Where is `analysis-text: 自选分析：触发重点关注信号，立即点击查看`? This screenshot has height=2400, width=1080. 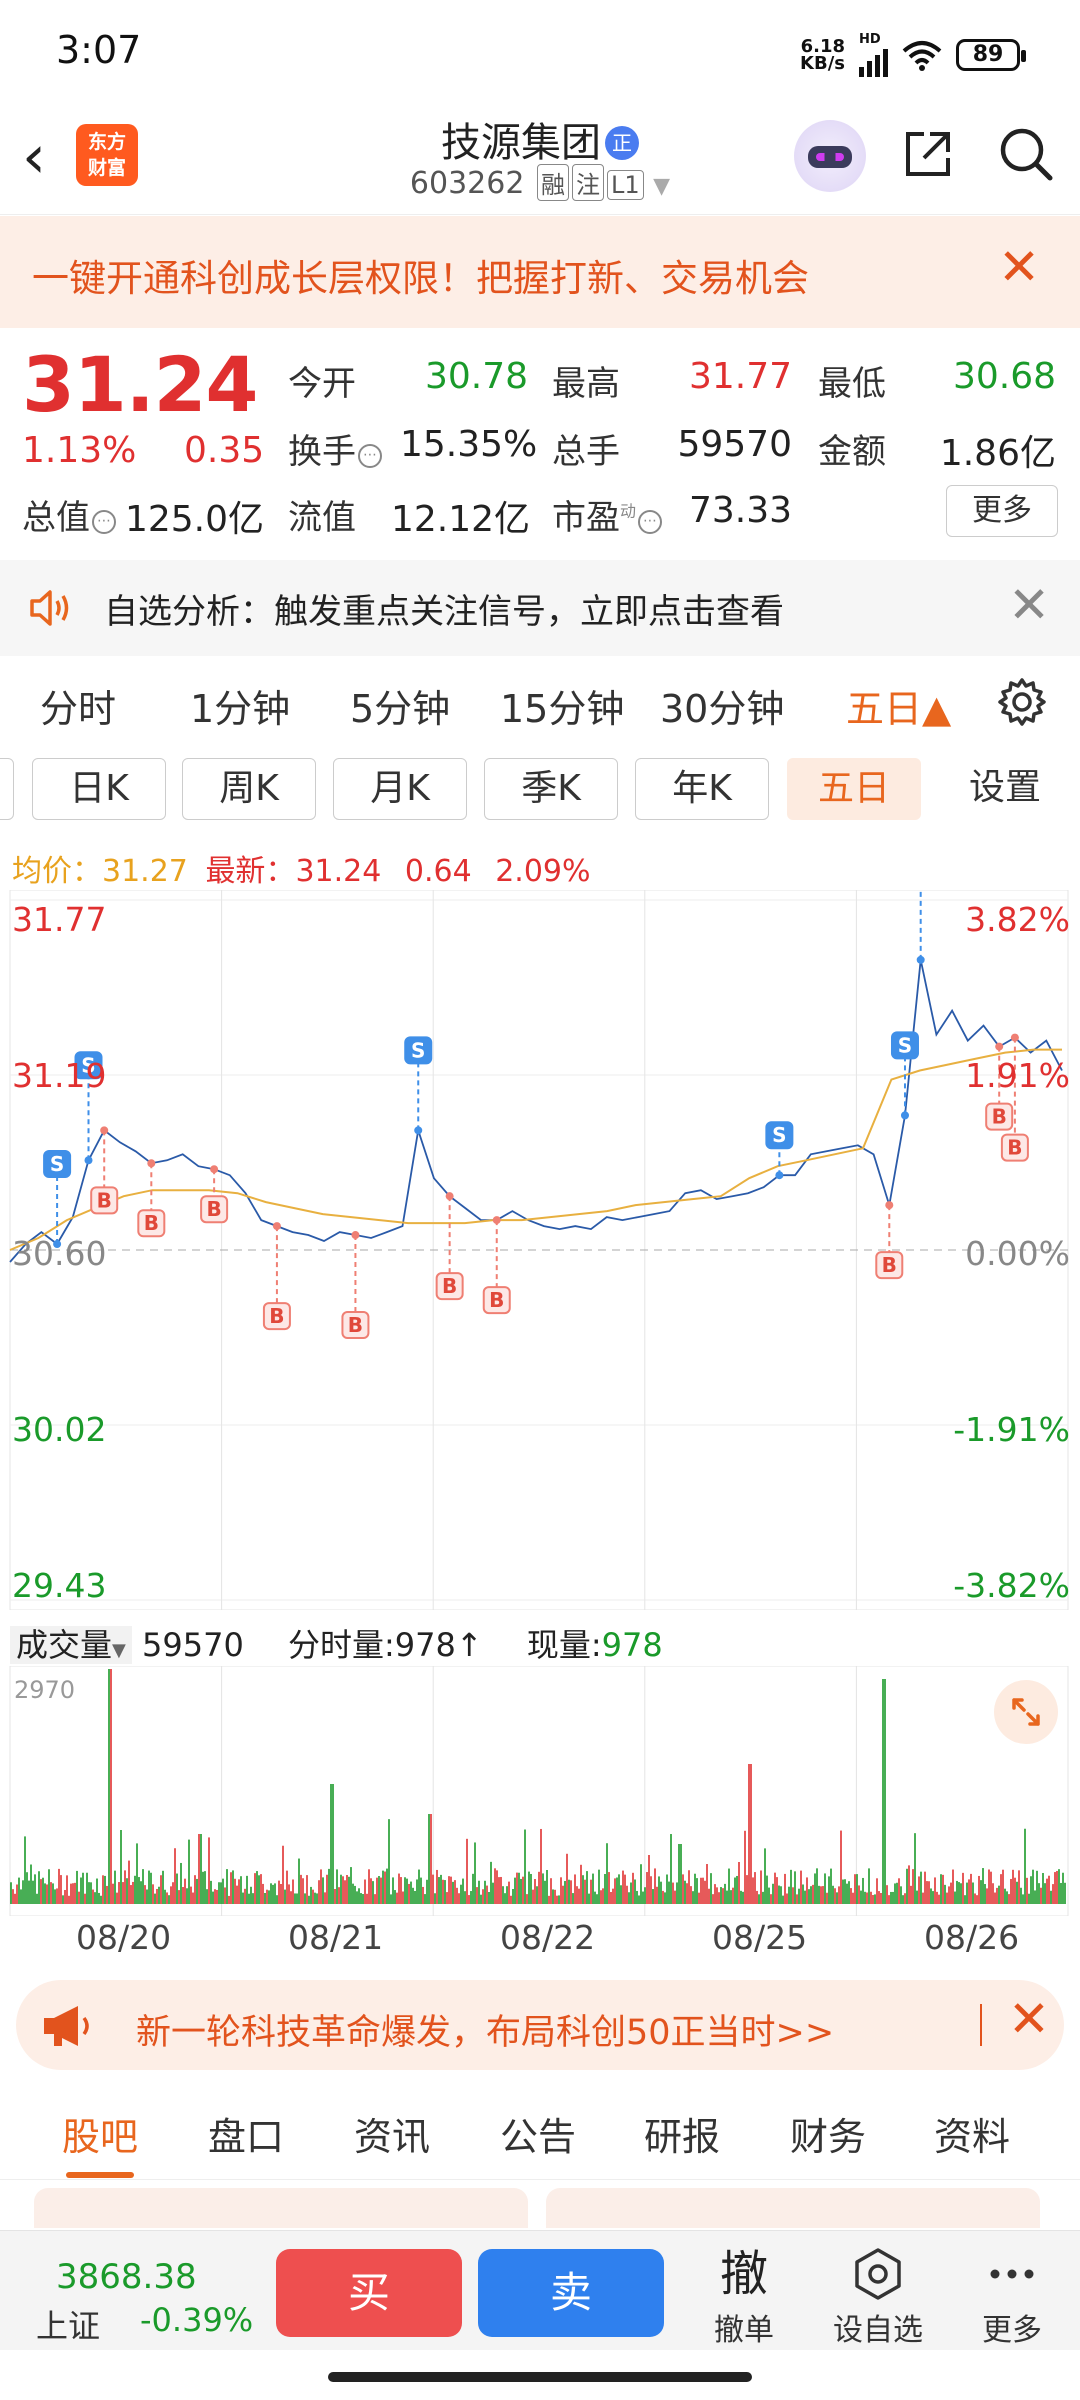 analysis-text: 自选分析：触发重点关注信号，立即点击查看 is located at coordinates (444, 608).